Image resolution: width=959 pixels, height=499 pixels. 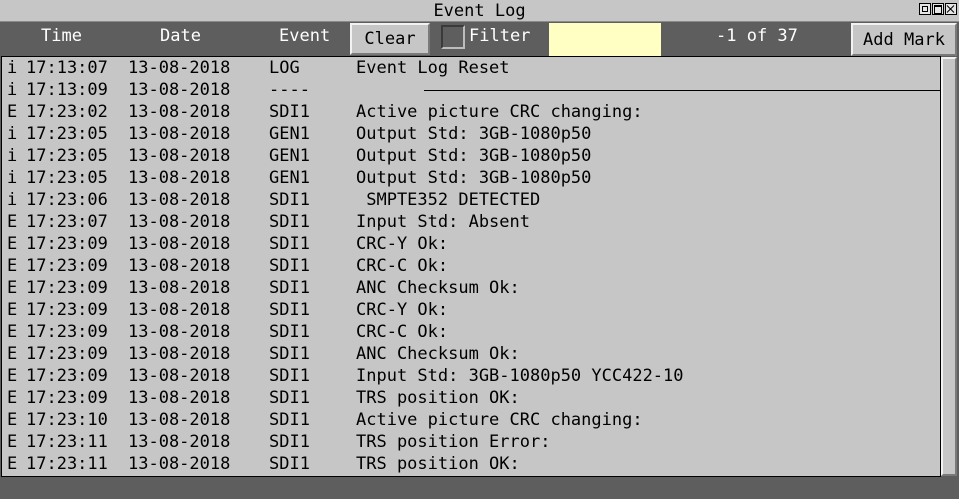 What do you see at coordinates (390, 39) in the screenshot?
I see `clear-button: Clear` at bounding box center [390, 39].